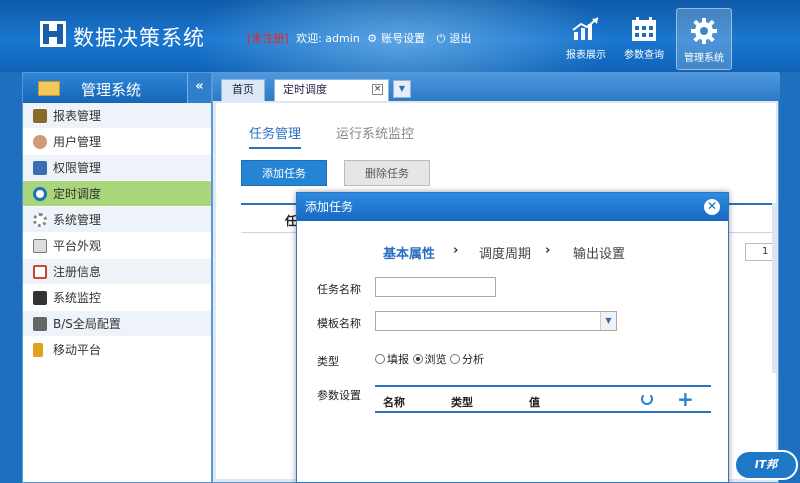  Describe the element at coordinates (117, 116) in the screenshot. I see `sidebar-item-report-management: 报表管理` at that location.